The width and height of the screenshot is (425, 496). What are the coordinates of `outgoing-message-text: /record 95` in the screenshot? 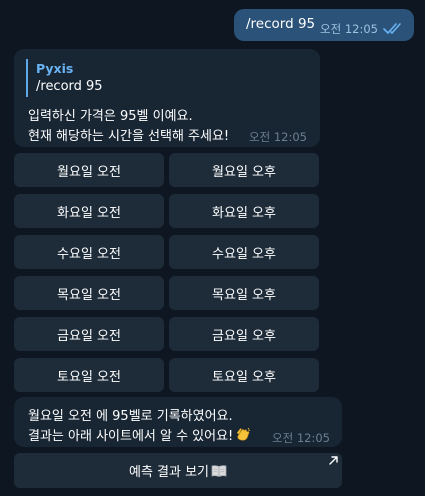 It's located at (281, 24).